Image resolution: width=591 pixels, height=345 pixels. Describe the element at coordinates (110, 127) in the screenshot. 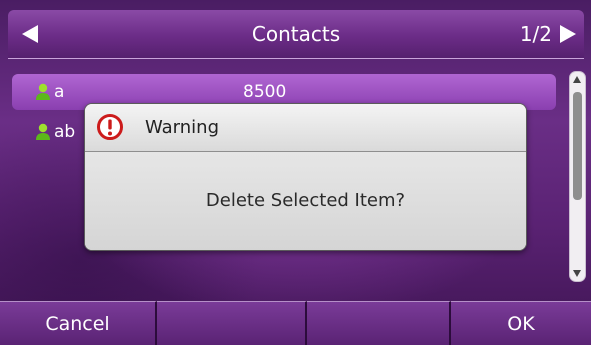

I see `warning-icon` at that location.